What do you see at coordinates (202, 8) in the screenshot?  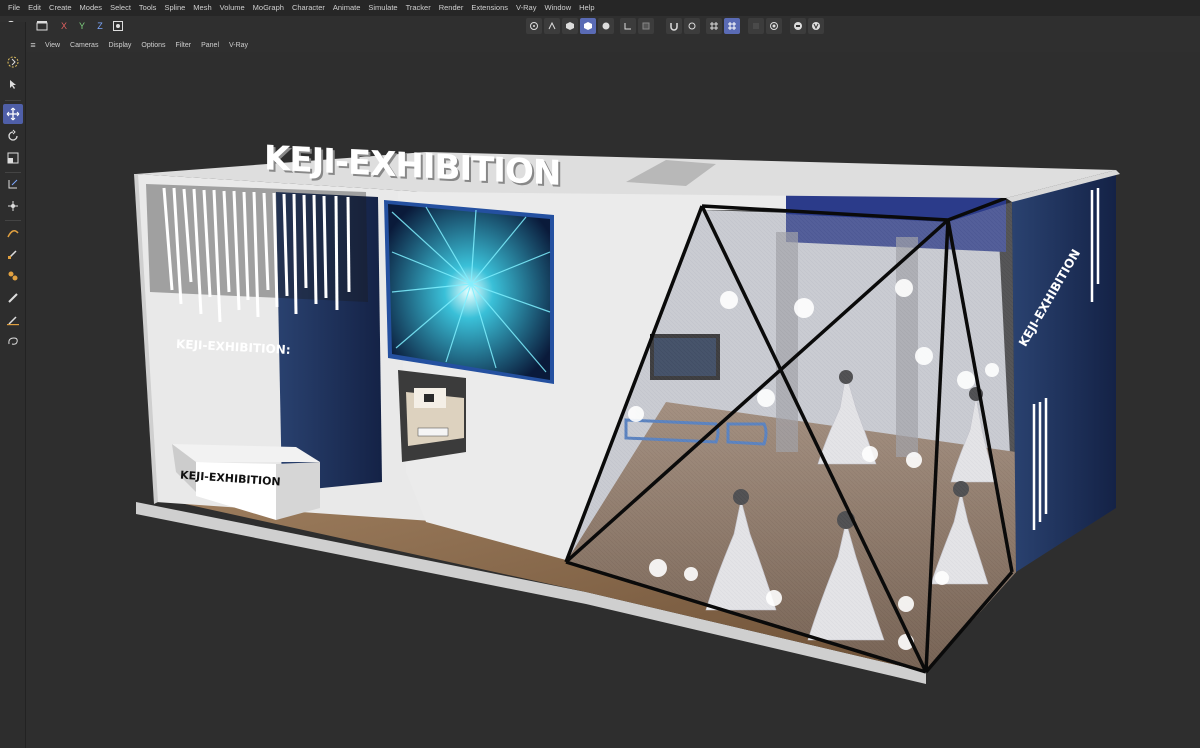 I see `menu-mesh: Mesh` at bounding box center [202, 8].